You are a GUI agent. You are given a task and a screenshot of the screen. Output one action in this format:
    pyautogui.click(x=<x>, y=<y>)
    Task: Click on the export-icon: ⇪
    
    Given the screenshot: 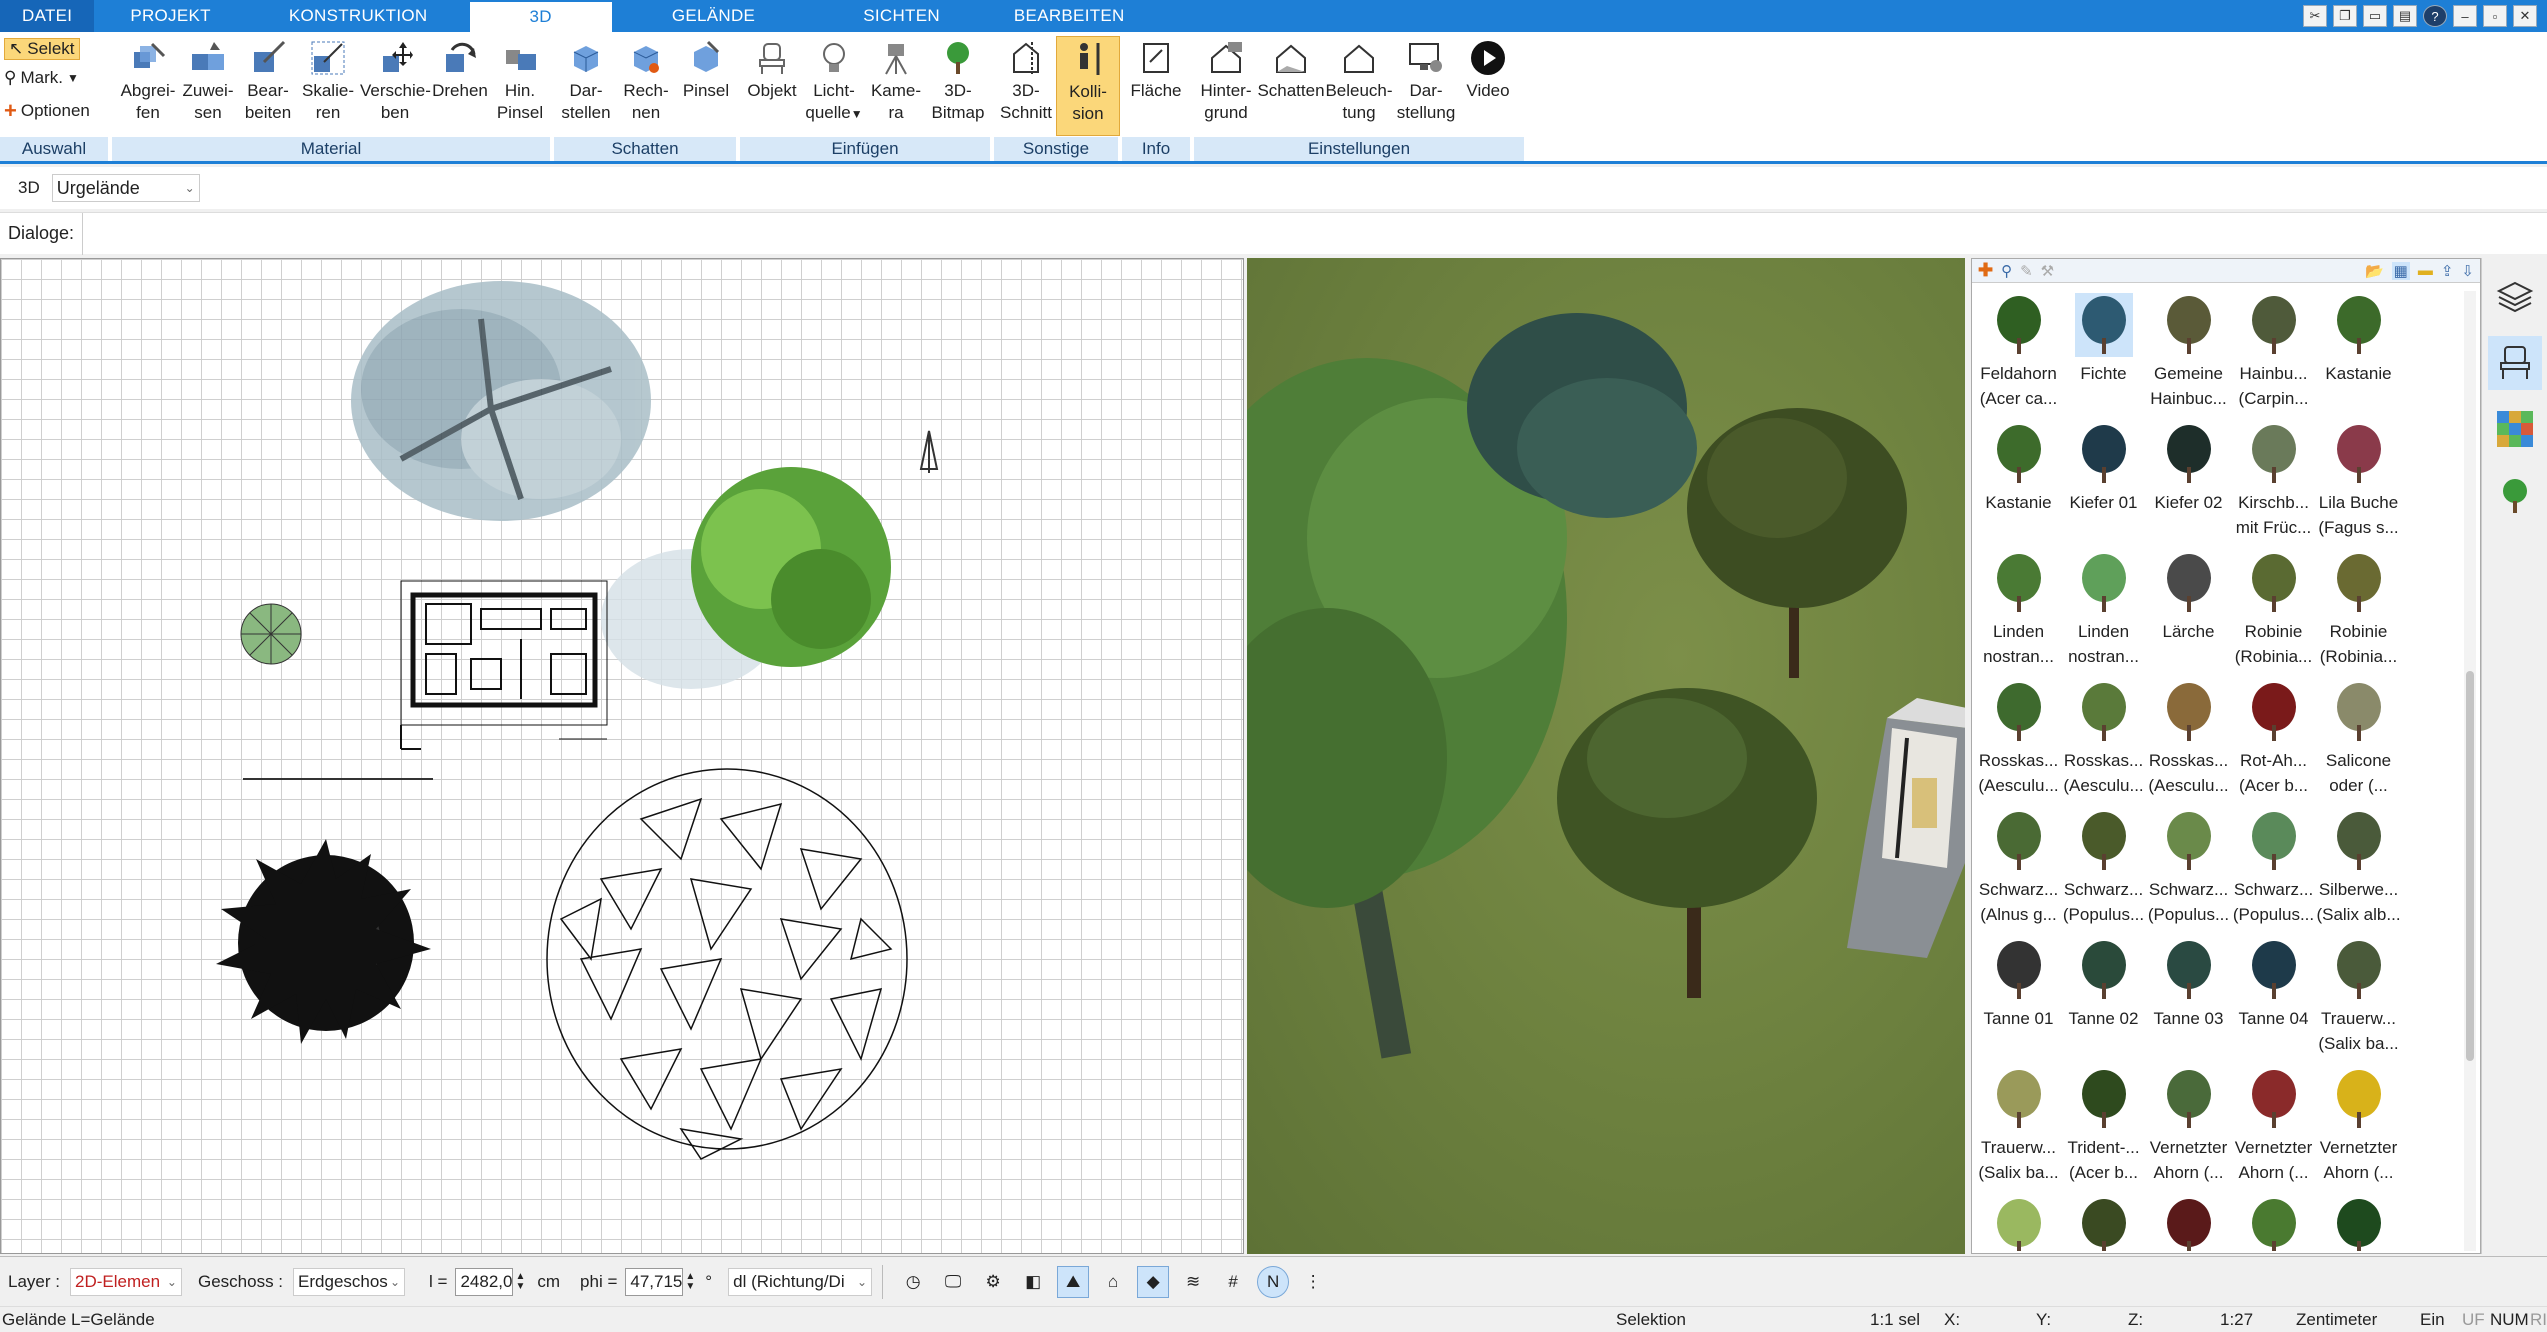 What is the action you would take?
    pyautogui.click(x=2447, y=271)
    